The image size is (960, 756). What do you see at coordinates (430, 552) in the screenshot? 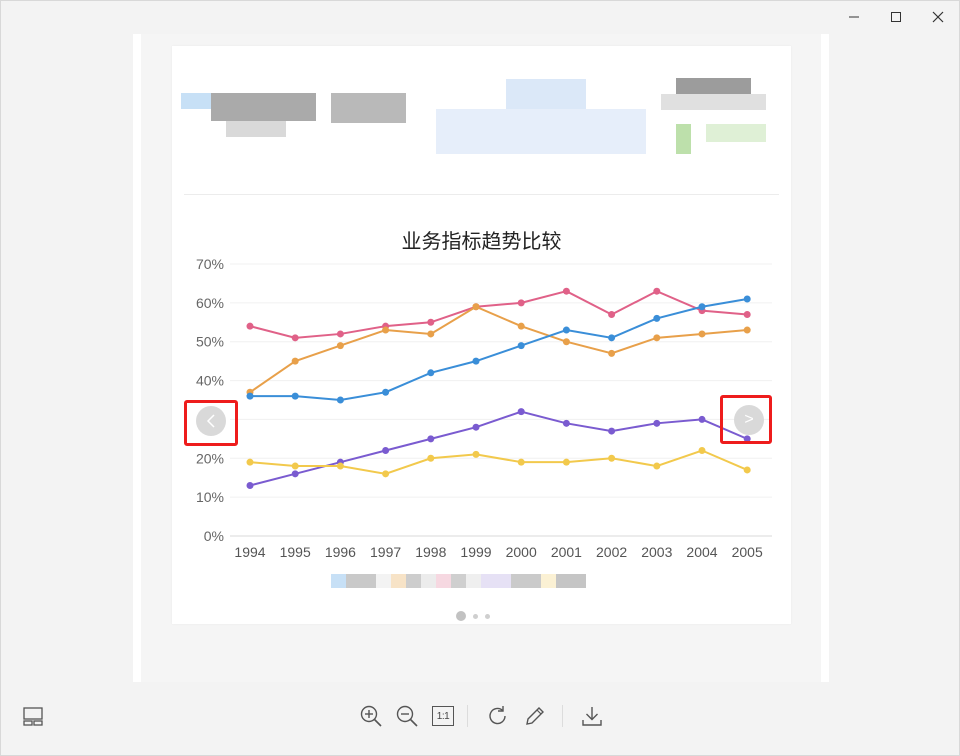
I see `x-tick-label: 1998` at bounding box center [430, 552].